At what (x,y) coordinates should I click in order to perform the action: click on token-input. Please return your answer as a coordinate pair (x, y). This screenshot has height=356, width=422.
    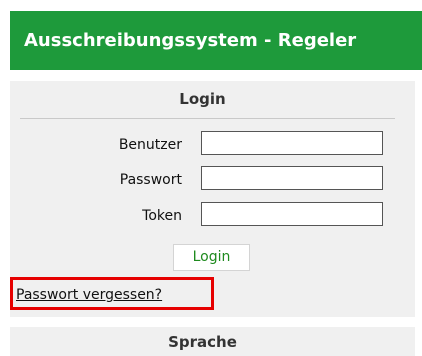
    Looking at the image, I should click on (292, 214).